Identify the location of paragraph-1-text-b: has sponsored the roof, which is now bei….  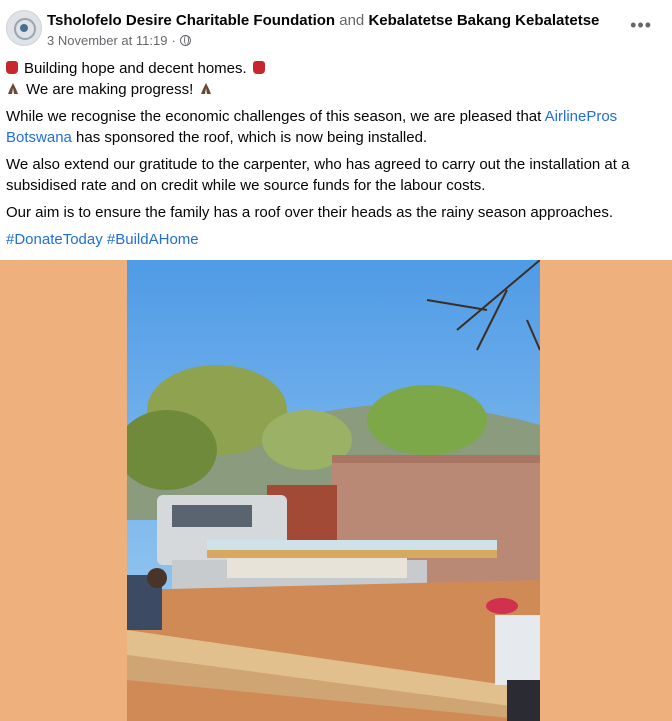
(249, 137).